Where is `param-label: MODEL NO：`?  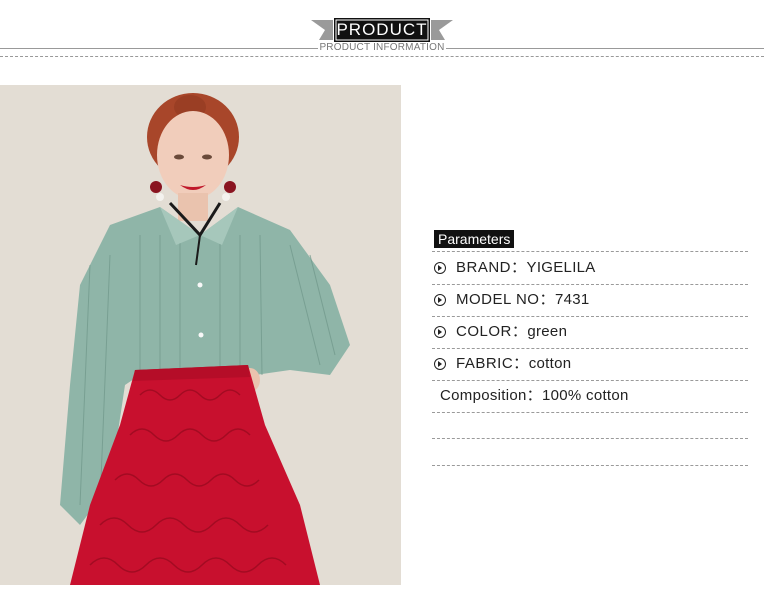
param-label: MODEL NO： is located at coordinates (505, 299).